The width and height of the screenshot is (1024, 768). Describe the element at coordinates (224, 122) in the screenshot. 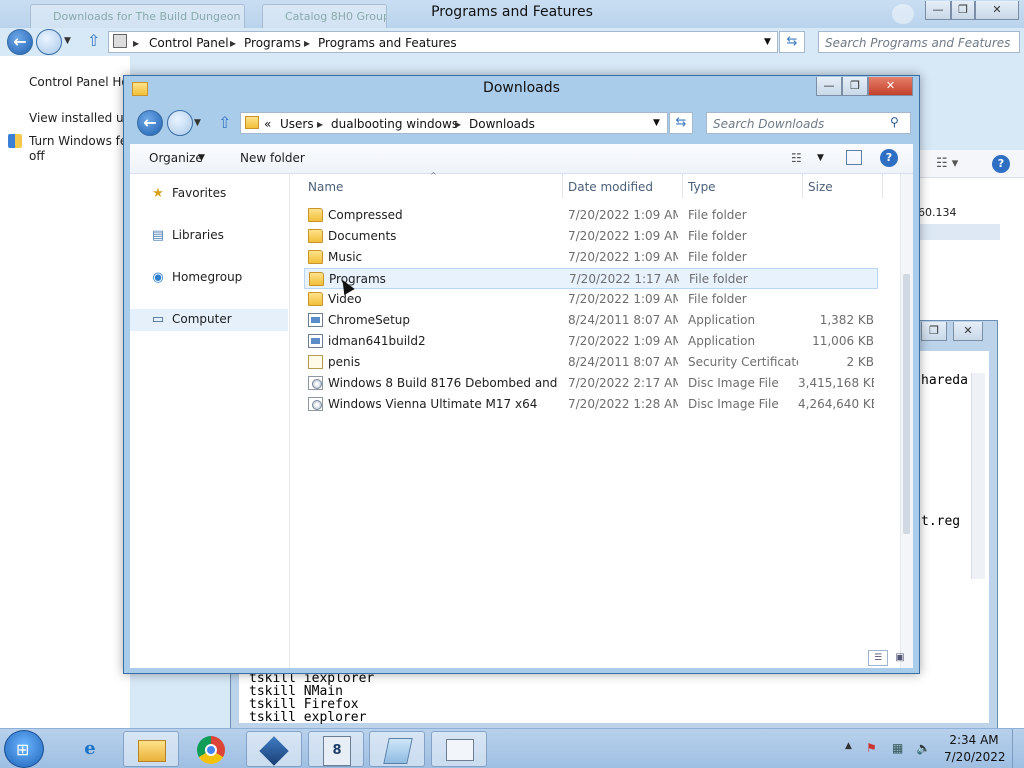

I see `up-arrow-icon: ⇧` at that location.